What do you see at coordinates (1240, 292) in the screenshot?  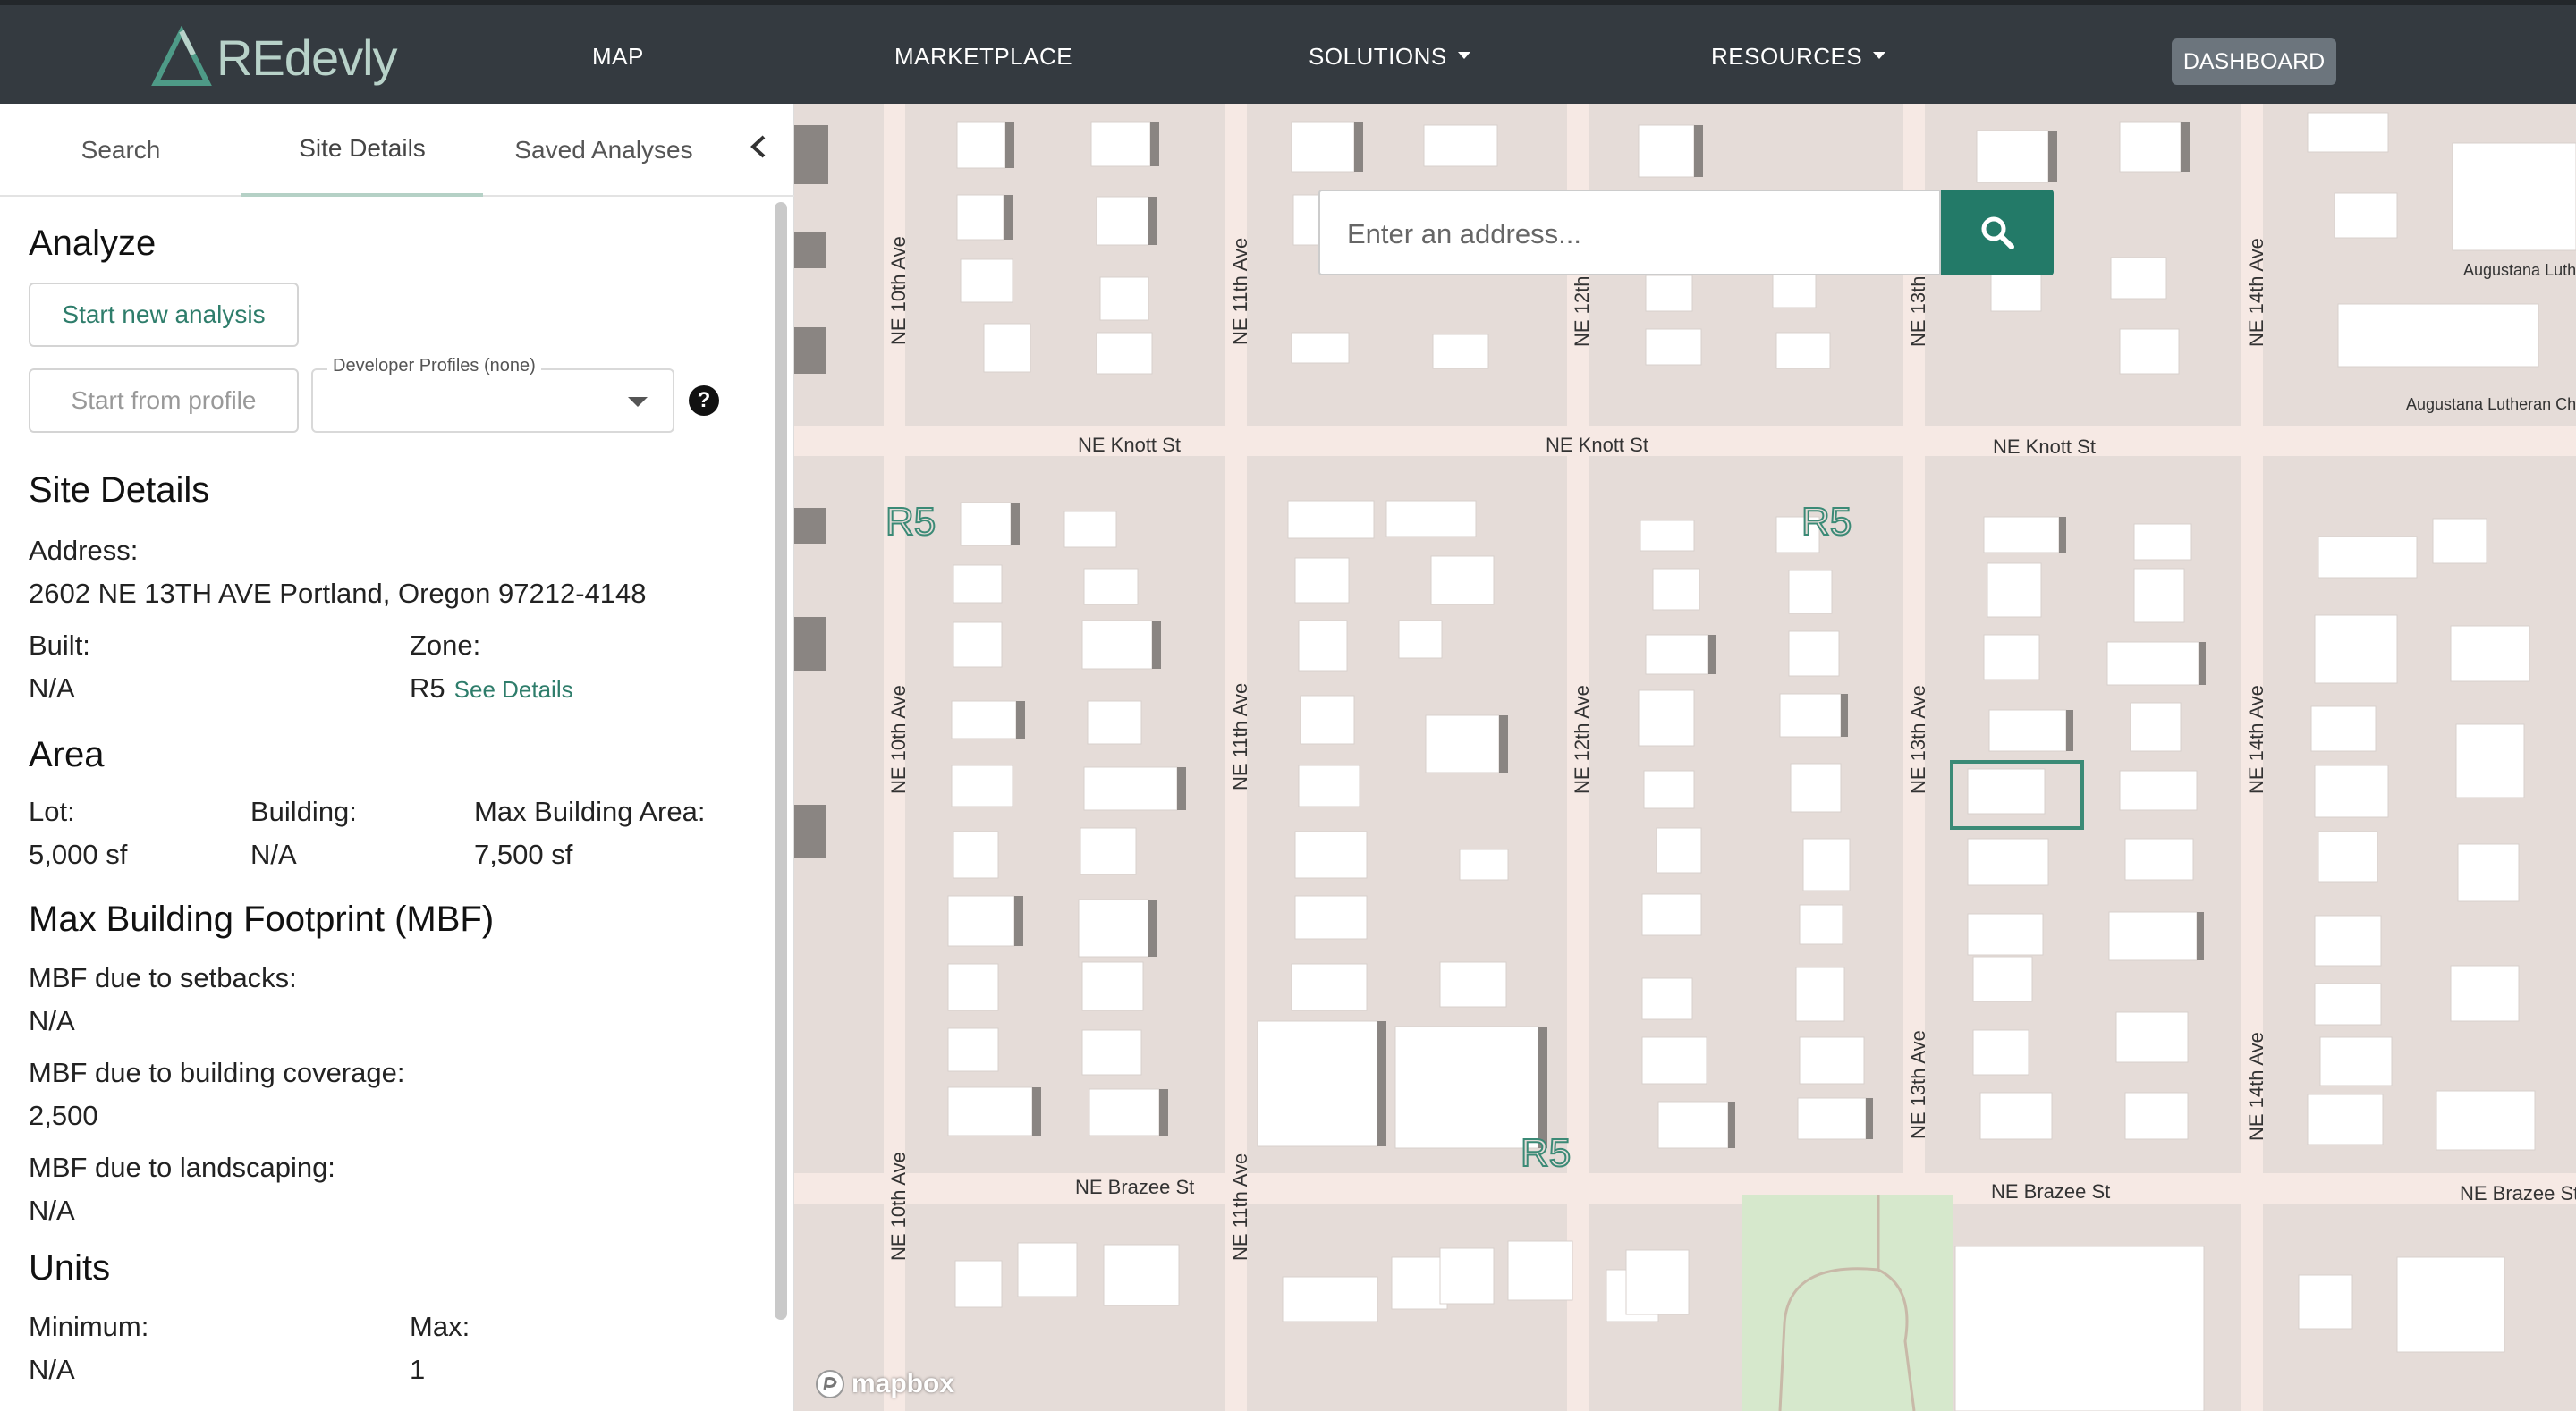 I see `street-label-11th-1: NE 11th Ave` at bounding box center [1240, 292].